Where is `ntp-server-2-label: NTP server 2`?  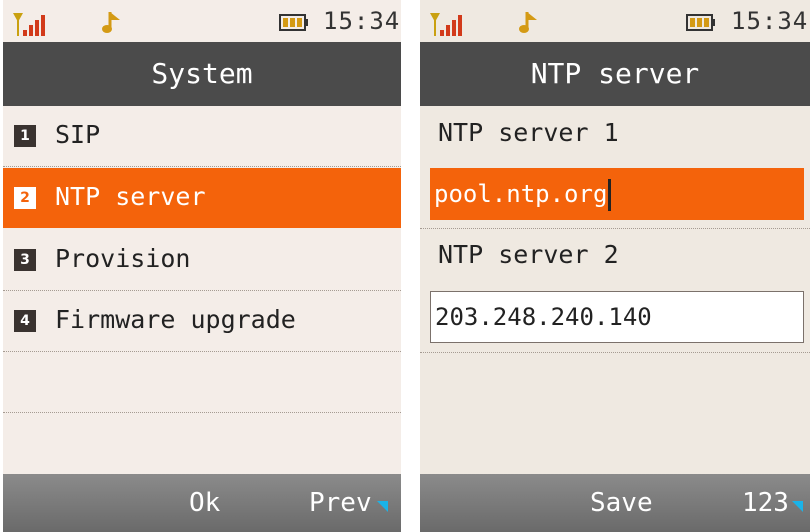
ntp-server-2-label: NTP server 2 is located at coordinates (528, 254).